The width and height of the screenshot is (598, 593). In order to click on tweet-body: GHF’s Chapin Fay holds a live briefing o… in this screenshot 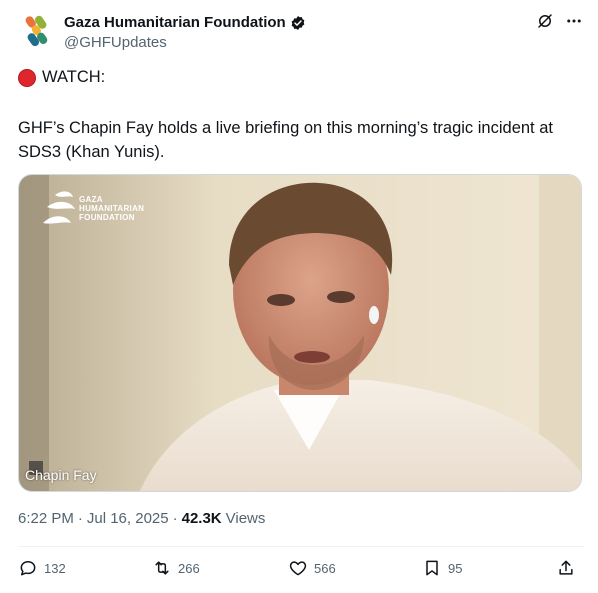, I will do `click(285, 140)`.